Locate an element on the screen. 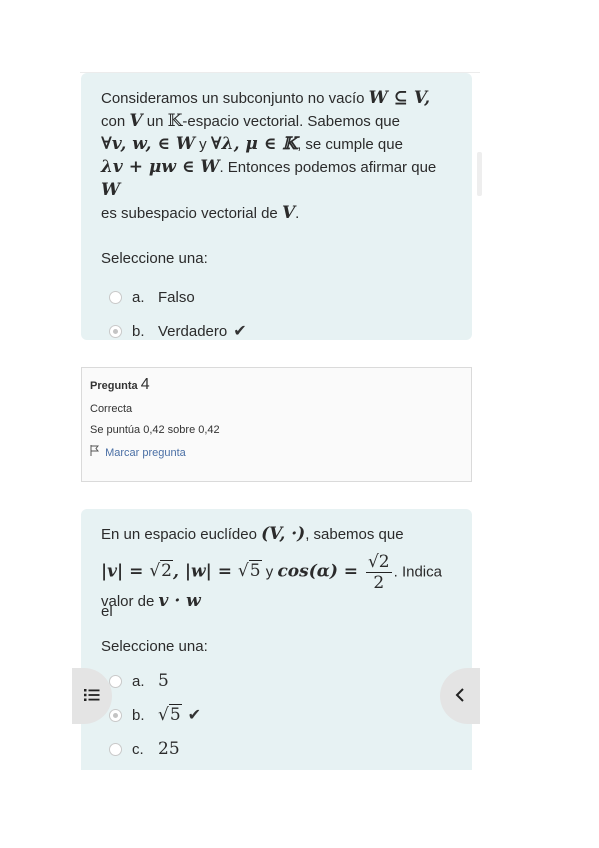  option-label: 25 is located at coordinates (169, 748).